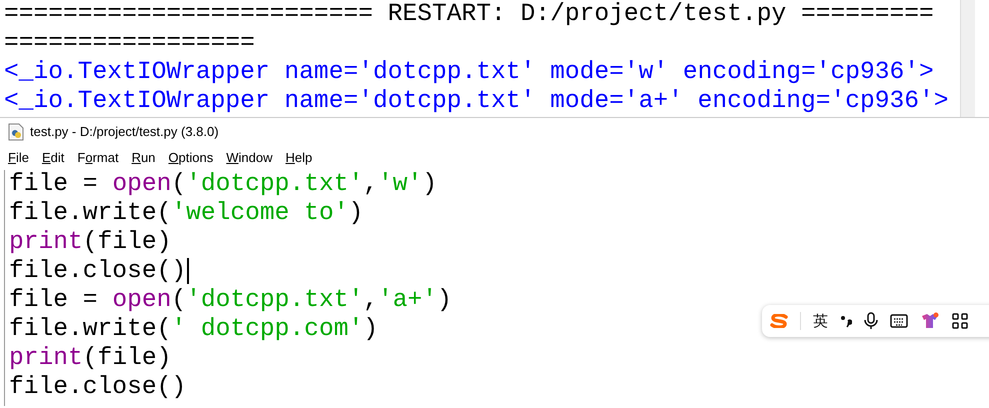 The image size is (989, 408). What do you see at coordinates (223, 184) in the screenshot?
I see `code-line: file = open('dotcpp.txt','w')` at bounding box center [223, 184].